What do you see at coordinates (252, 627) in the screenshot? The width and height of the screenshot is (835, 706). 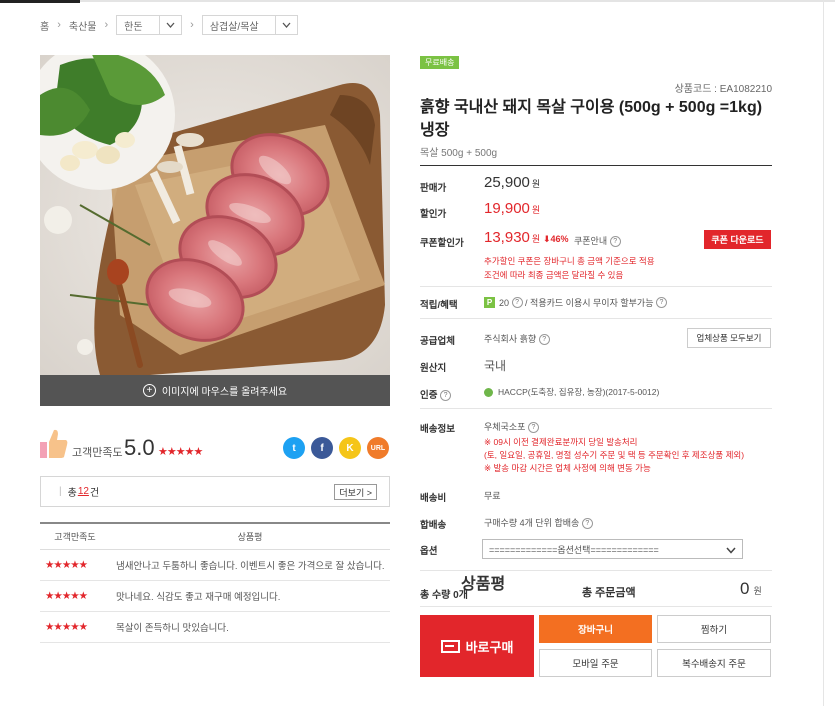 I see `review-text: 목살이 존득하니 맛있습니다.` at bounding box center [252, 627].